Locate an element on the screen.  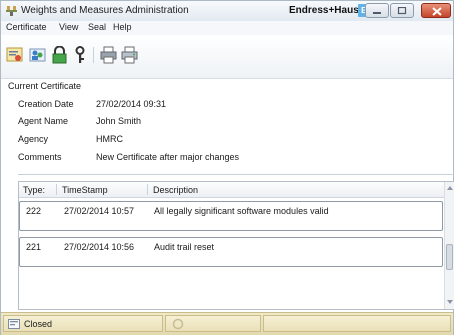
field-value: 27/02/2014 09:31 is located at coordinates (131, 104).